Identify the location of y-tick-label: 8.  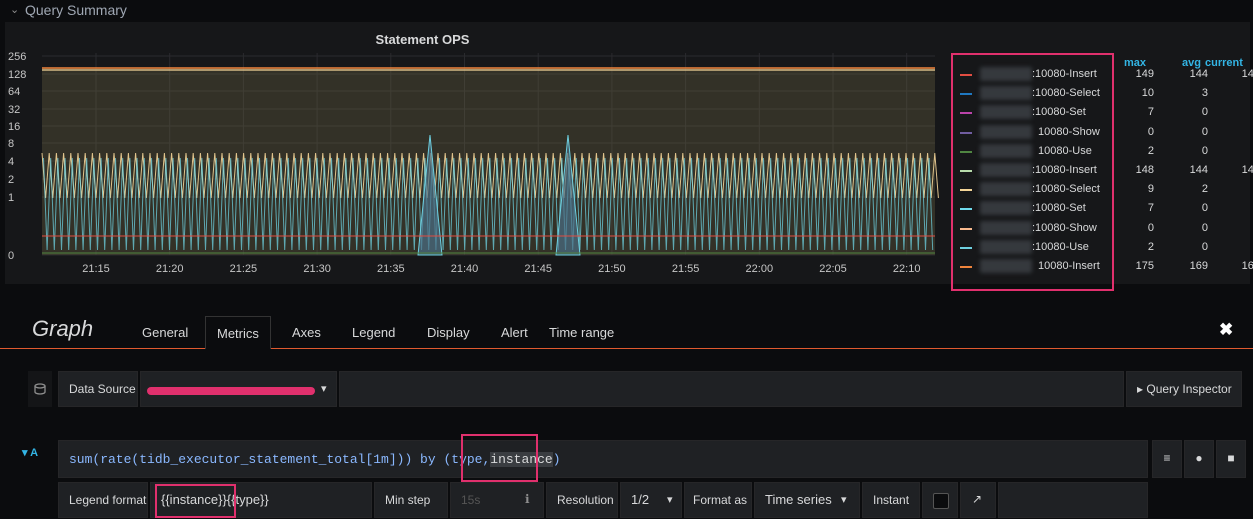
(11, 144).